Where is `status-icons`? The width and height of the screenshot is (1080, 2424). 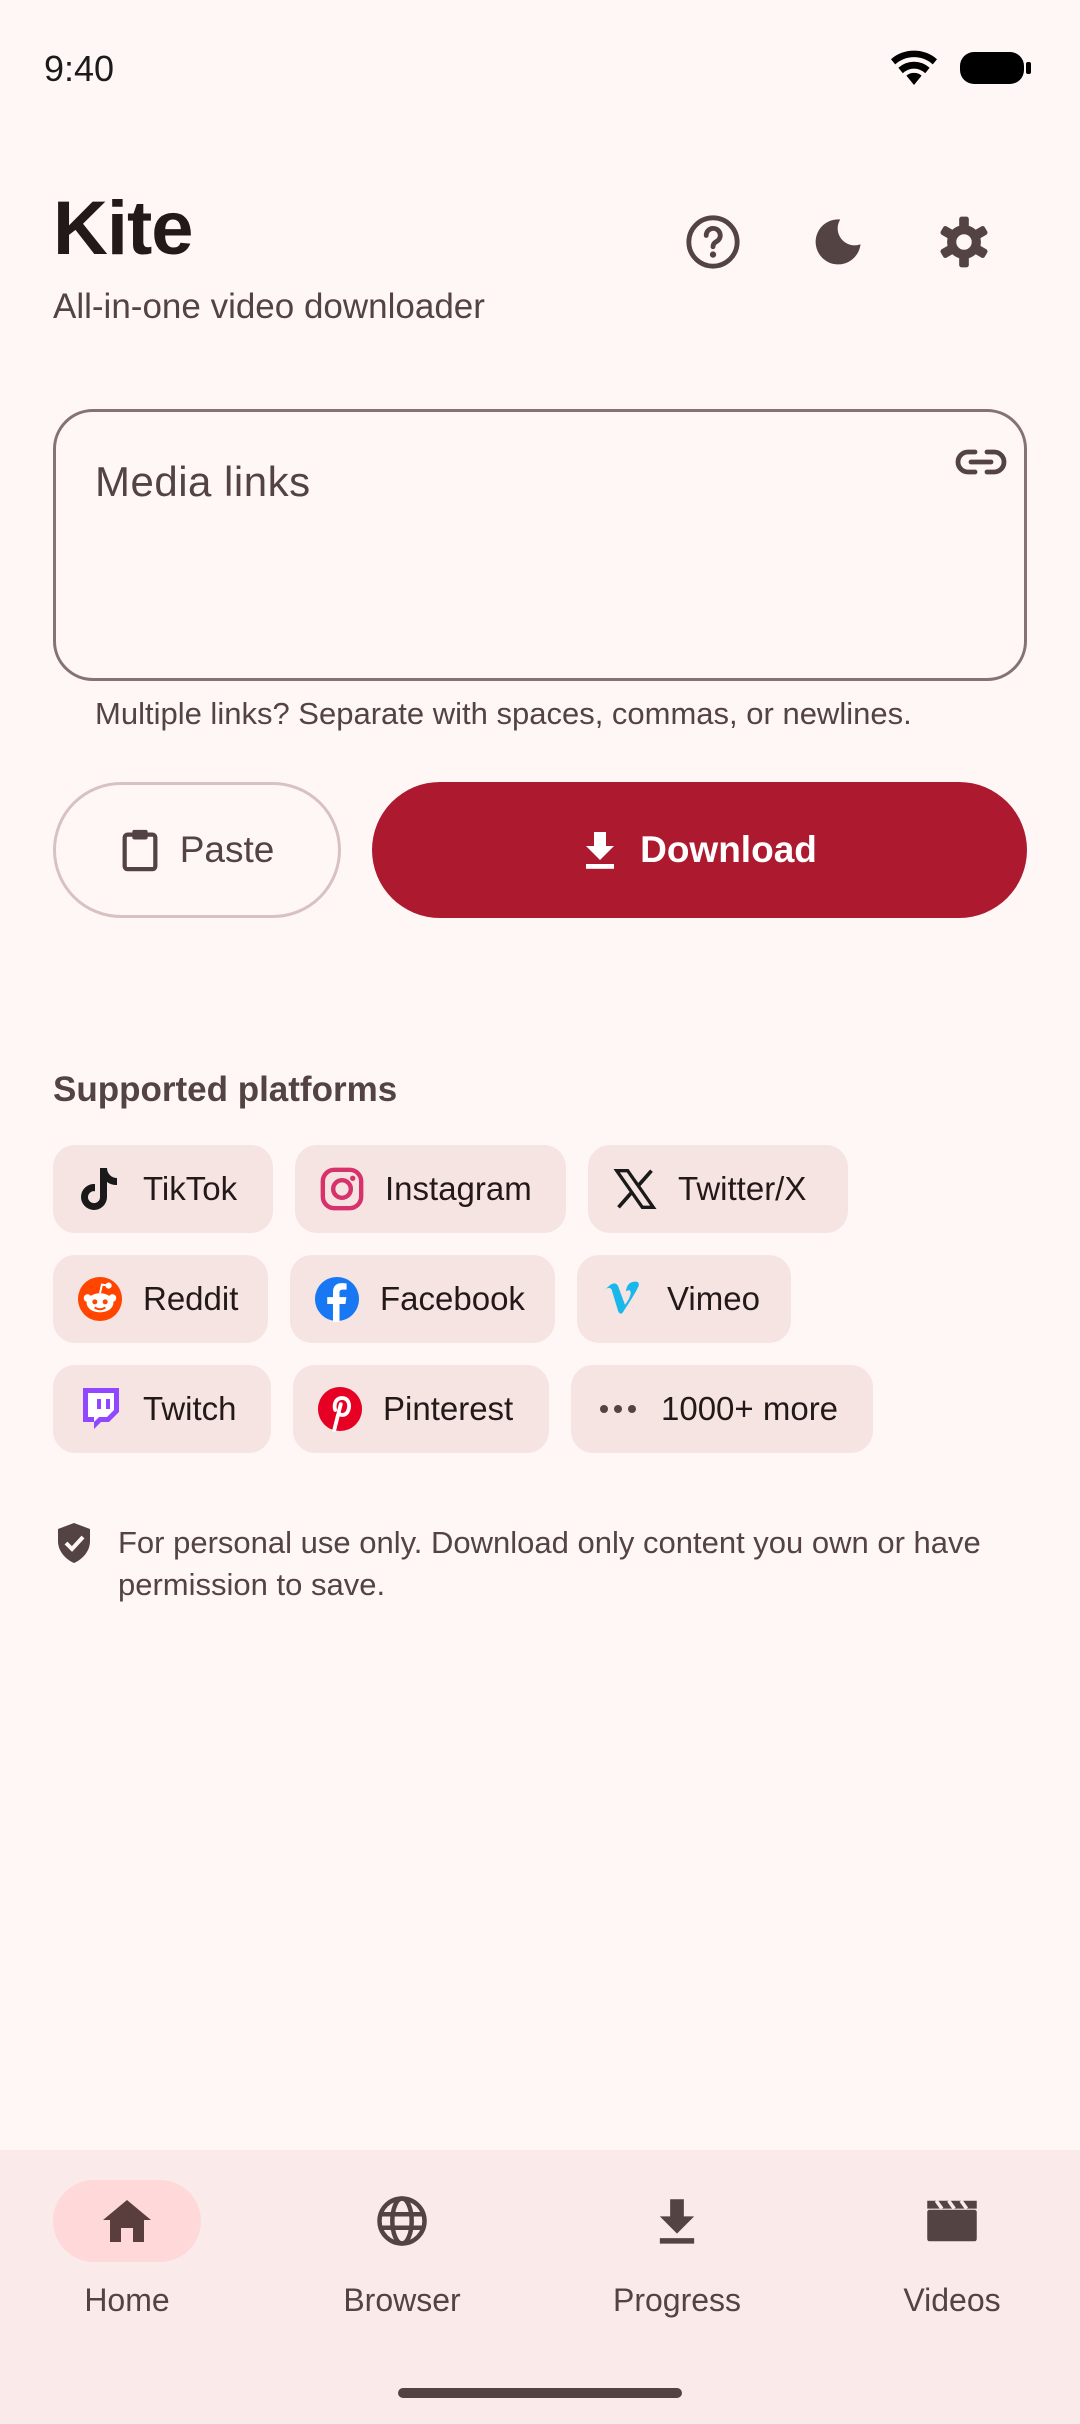 status-icons is located at coordinates (961, 68).